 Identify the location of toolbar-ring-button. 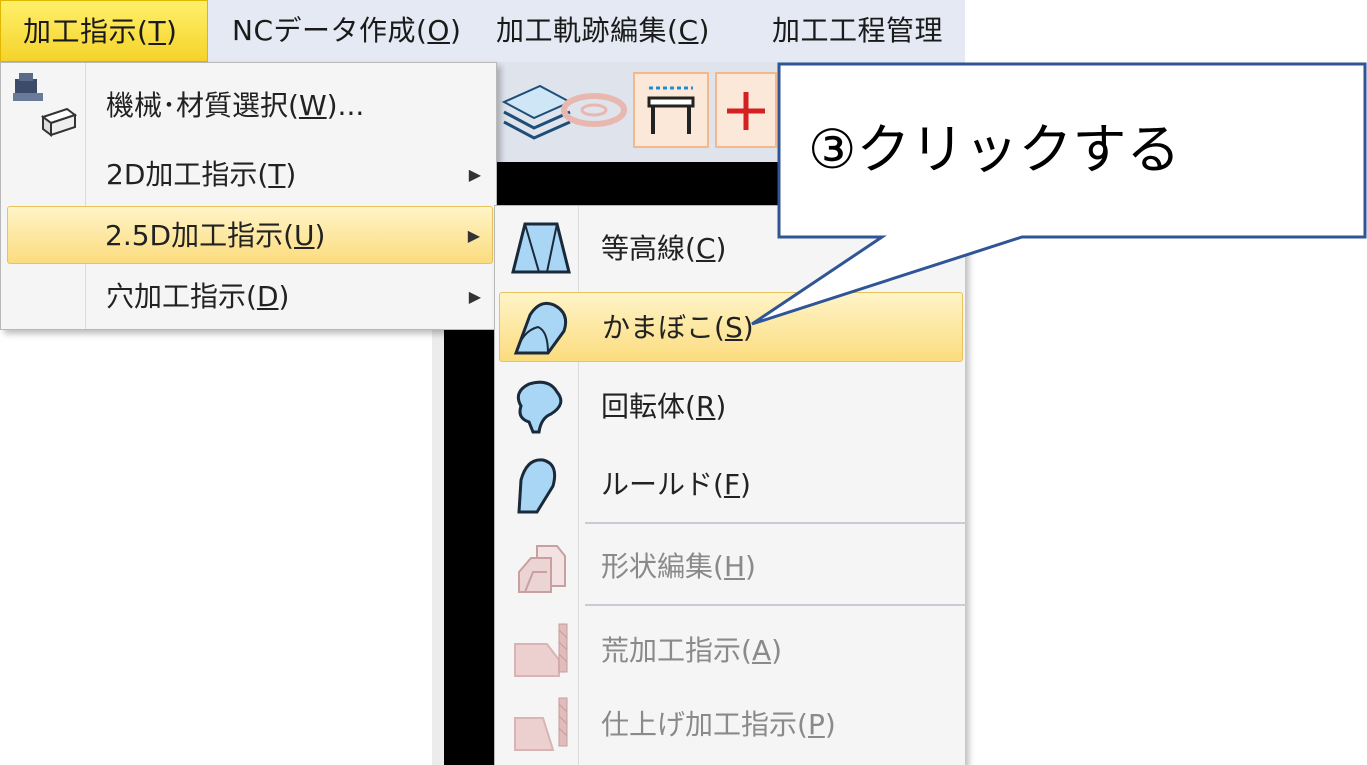
(594, 110).